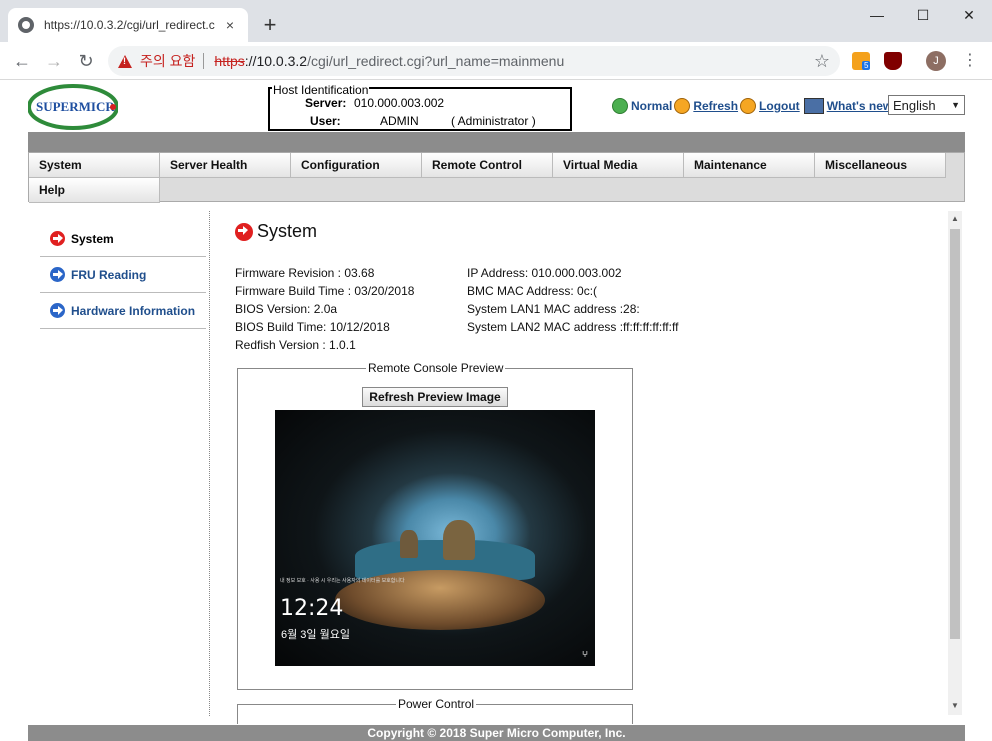  What do you see at coordinates (970, 61) in the screenshot?
I see `browser-menu-icon: ⋮` at bounding box center [970, 61].